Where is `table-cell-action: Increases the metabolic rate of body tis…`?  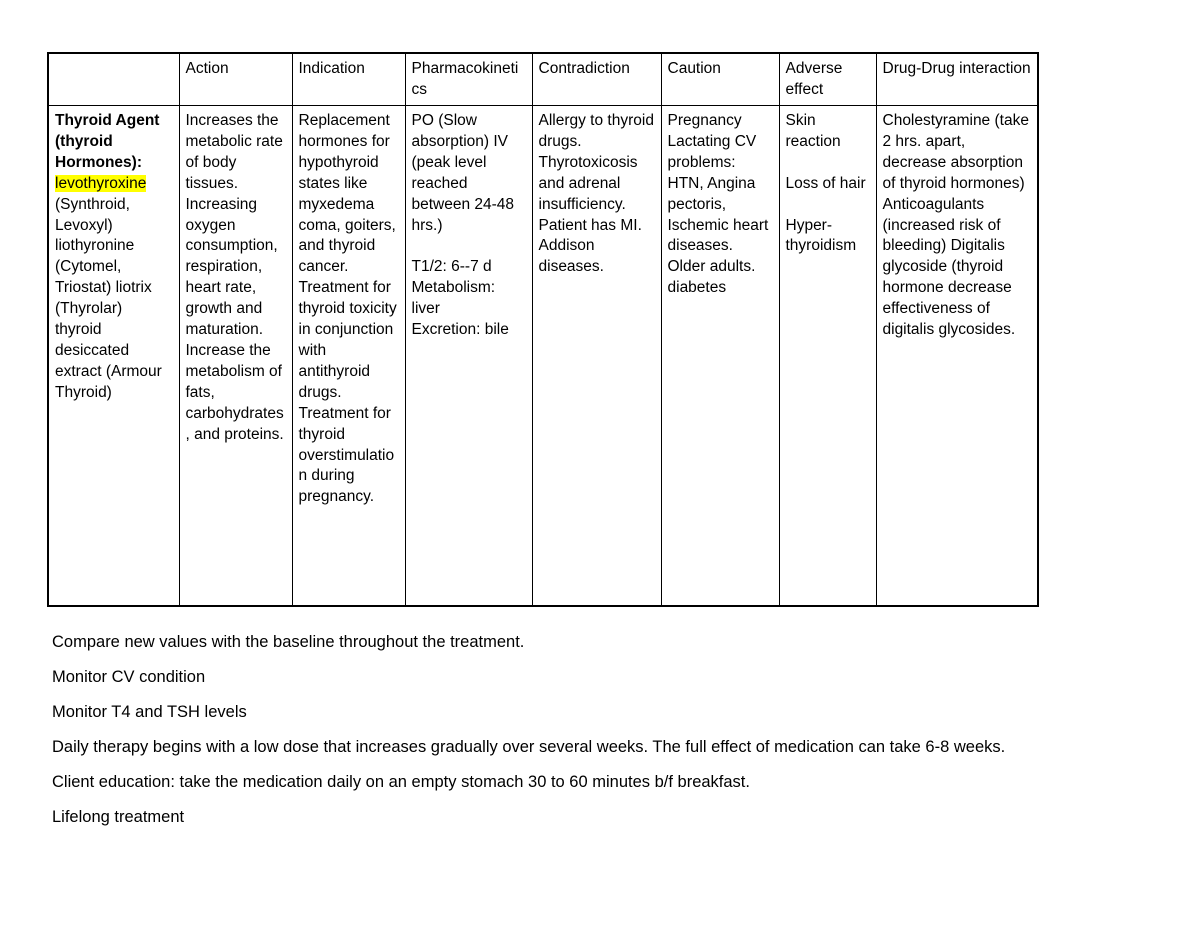
table-cell-action: Increases the metabolic rate of body tis… is located at coordinates (235, 356).